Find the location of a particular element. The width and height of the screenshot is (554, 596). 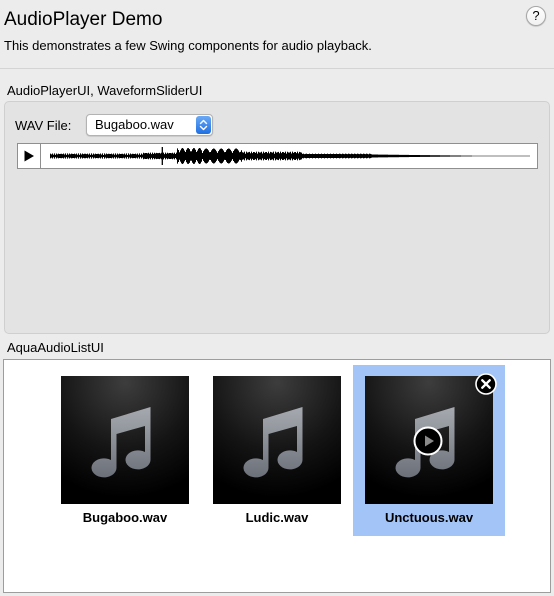

close-icon is located at coordinates (486, 384).